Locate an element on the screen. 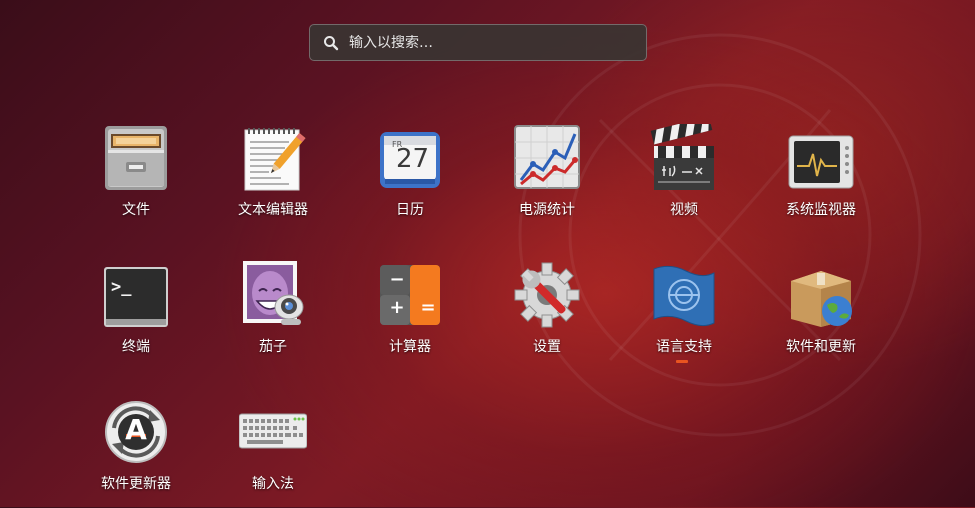 The width and height of the screenshot is (975, 508). settings-gear-wrench-icon is located at coordinates (547, 295).